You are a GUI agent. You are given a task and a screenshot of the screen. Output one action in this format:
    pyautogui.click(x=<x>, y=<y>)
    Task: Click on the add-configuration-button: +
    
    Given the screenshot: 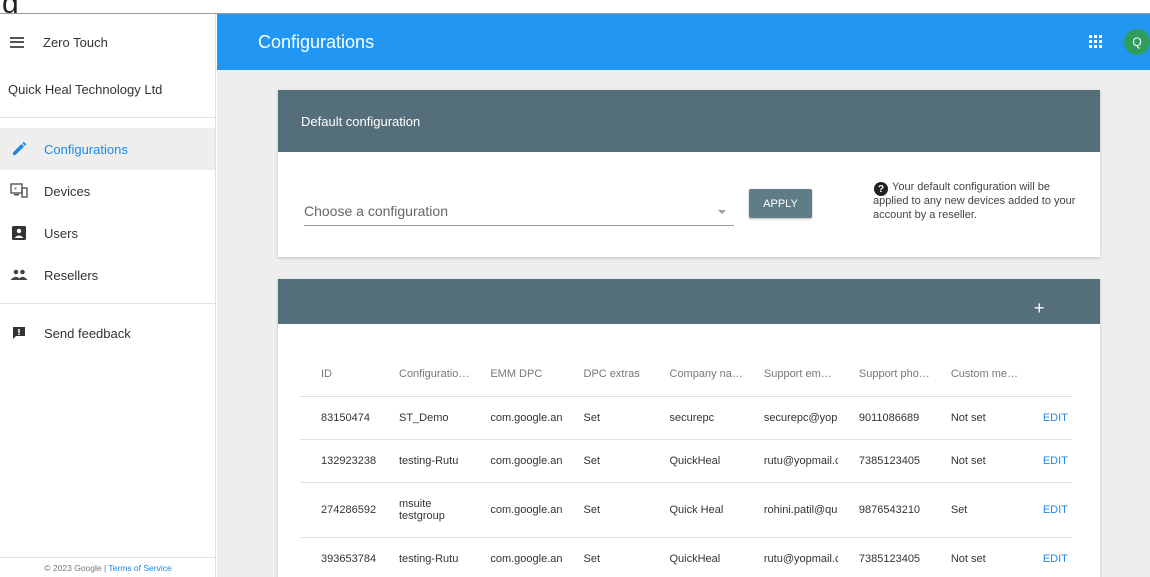 What is the action you would take?
    pyautogui.click(x=1039, y=308)
    